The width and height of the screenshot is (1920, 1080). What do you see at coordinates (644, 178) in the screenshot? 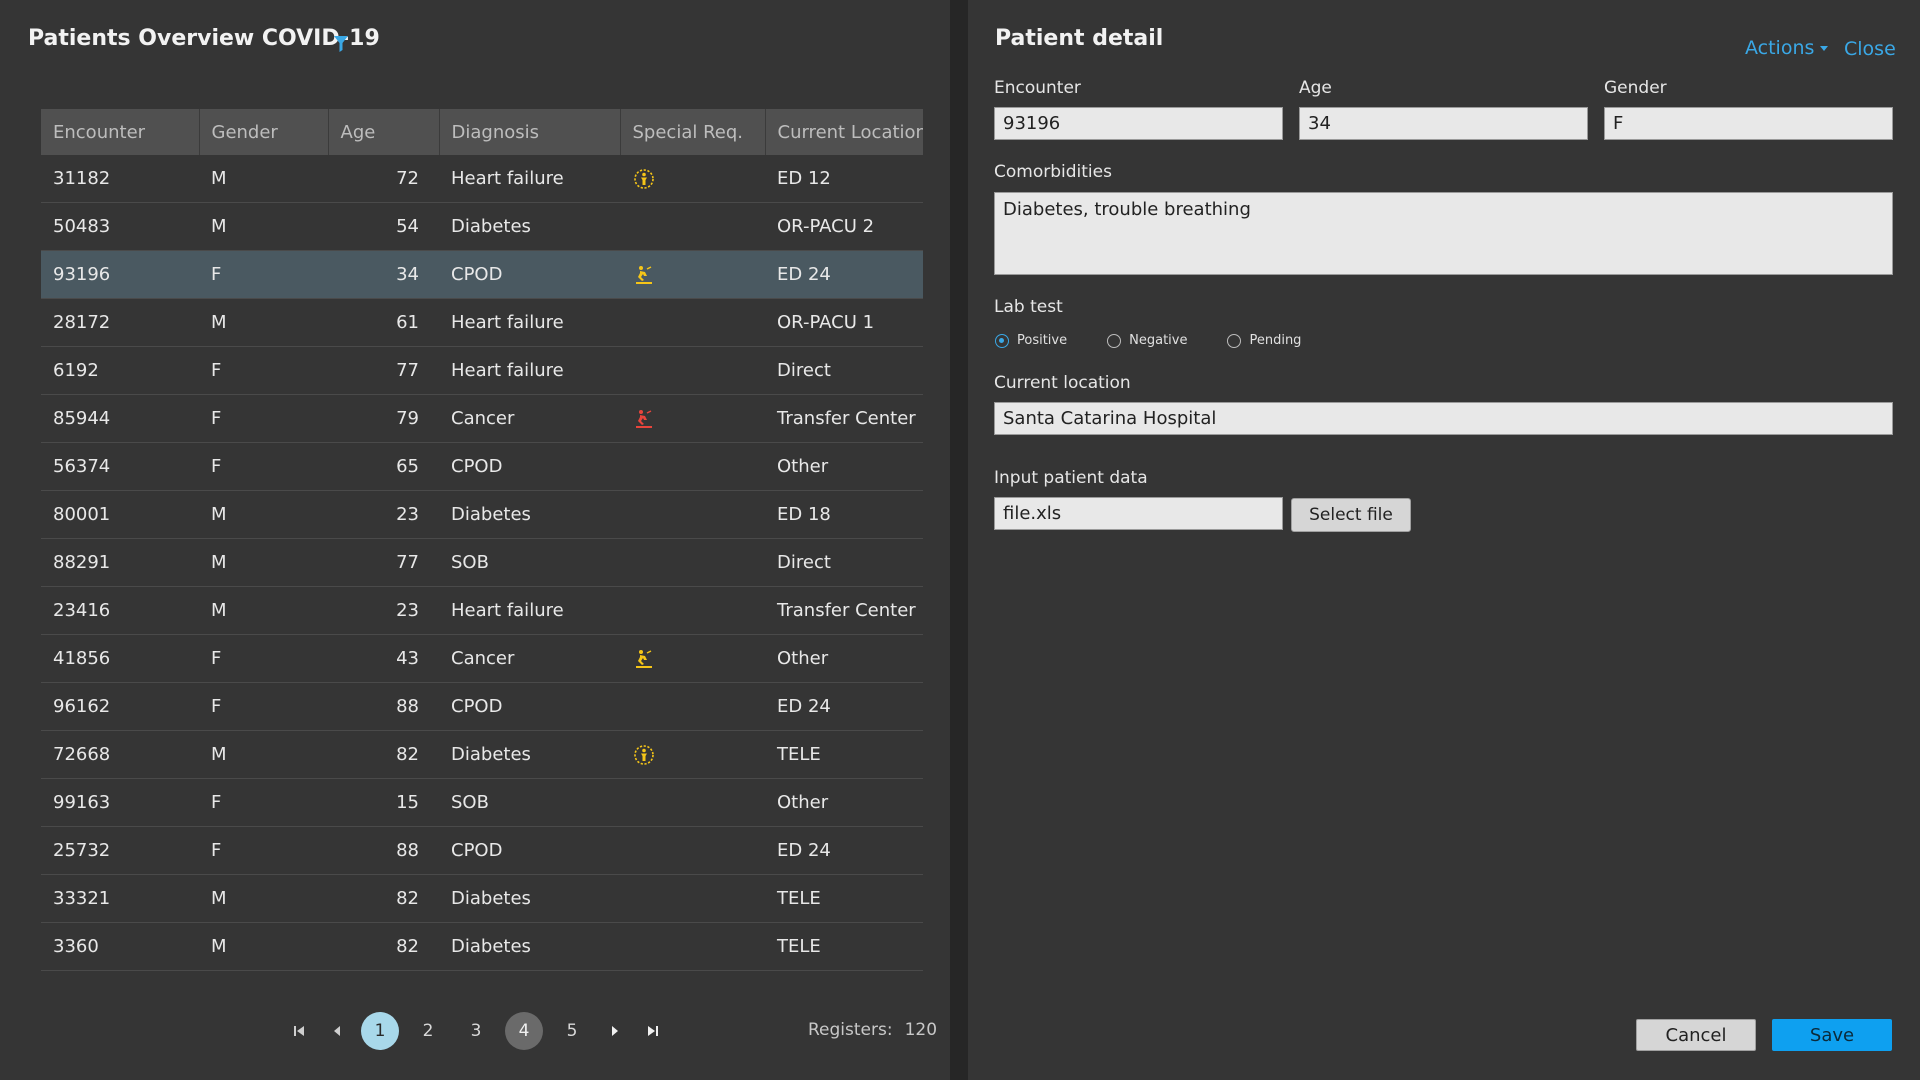
I see `person-alert-icon` at bounding box center [644, 178].